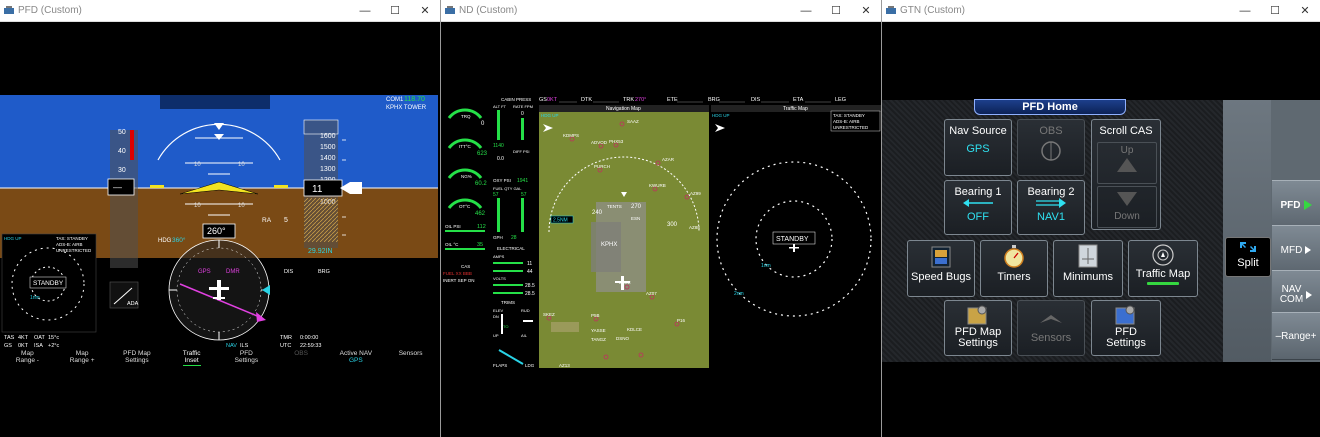 This screenshot has height=437, width=1320. I want to click on fuel-right: 57, so click(524, 195).